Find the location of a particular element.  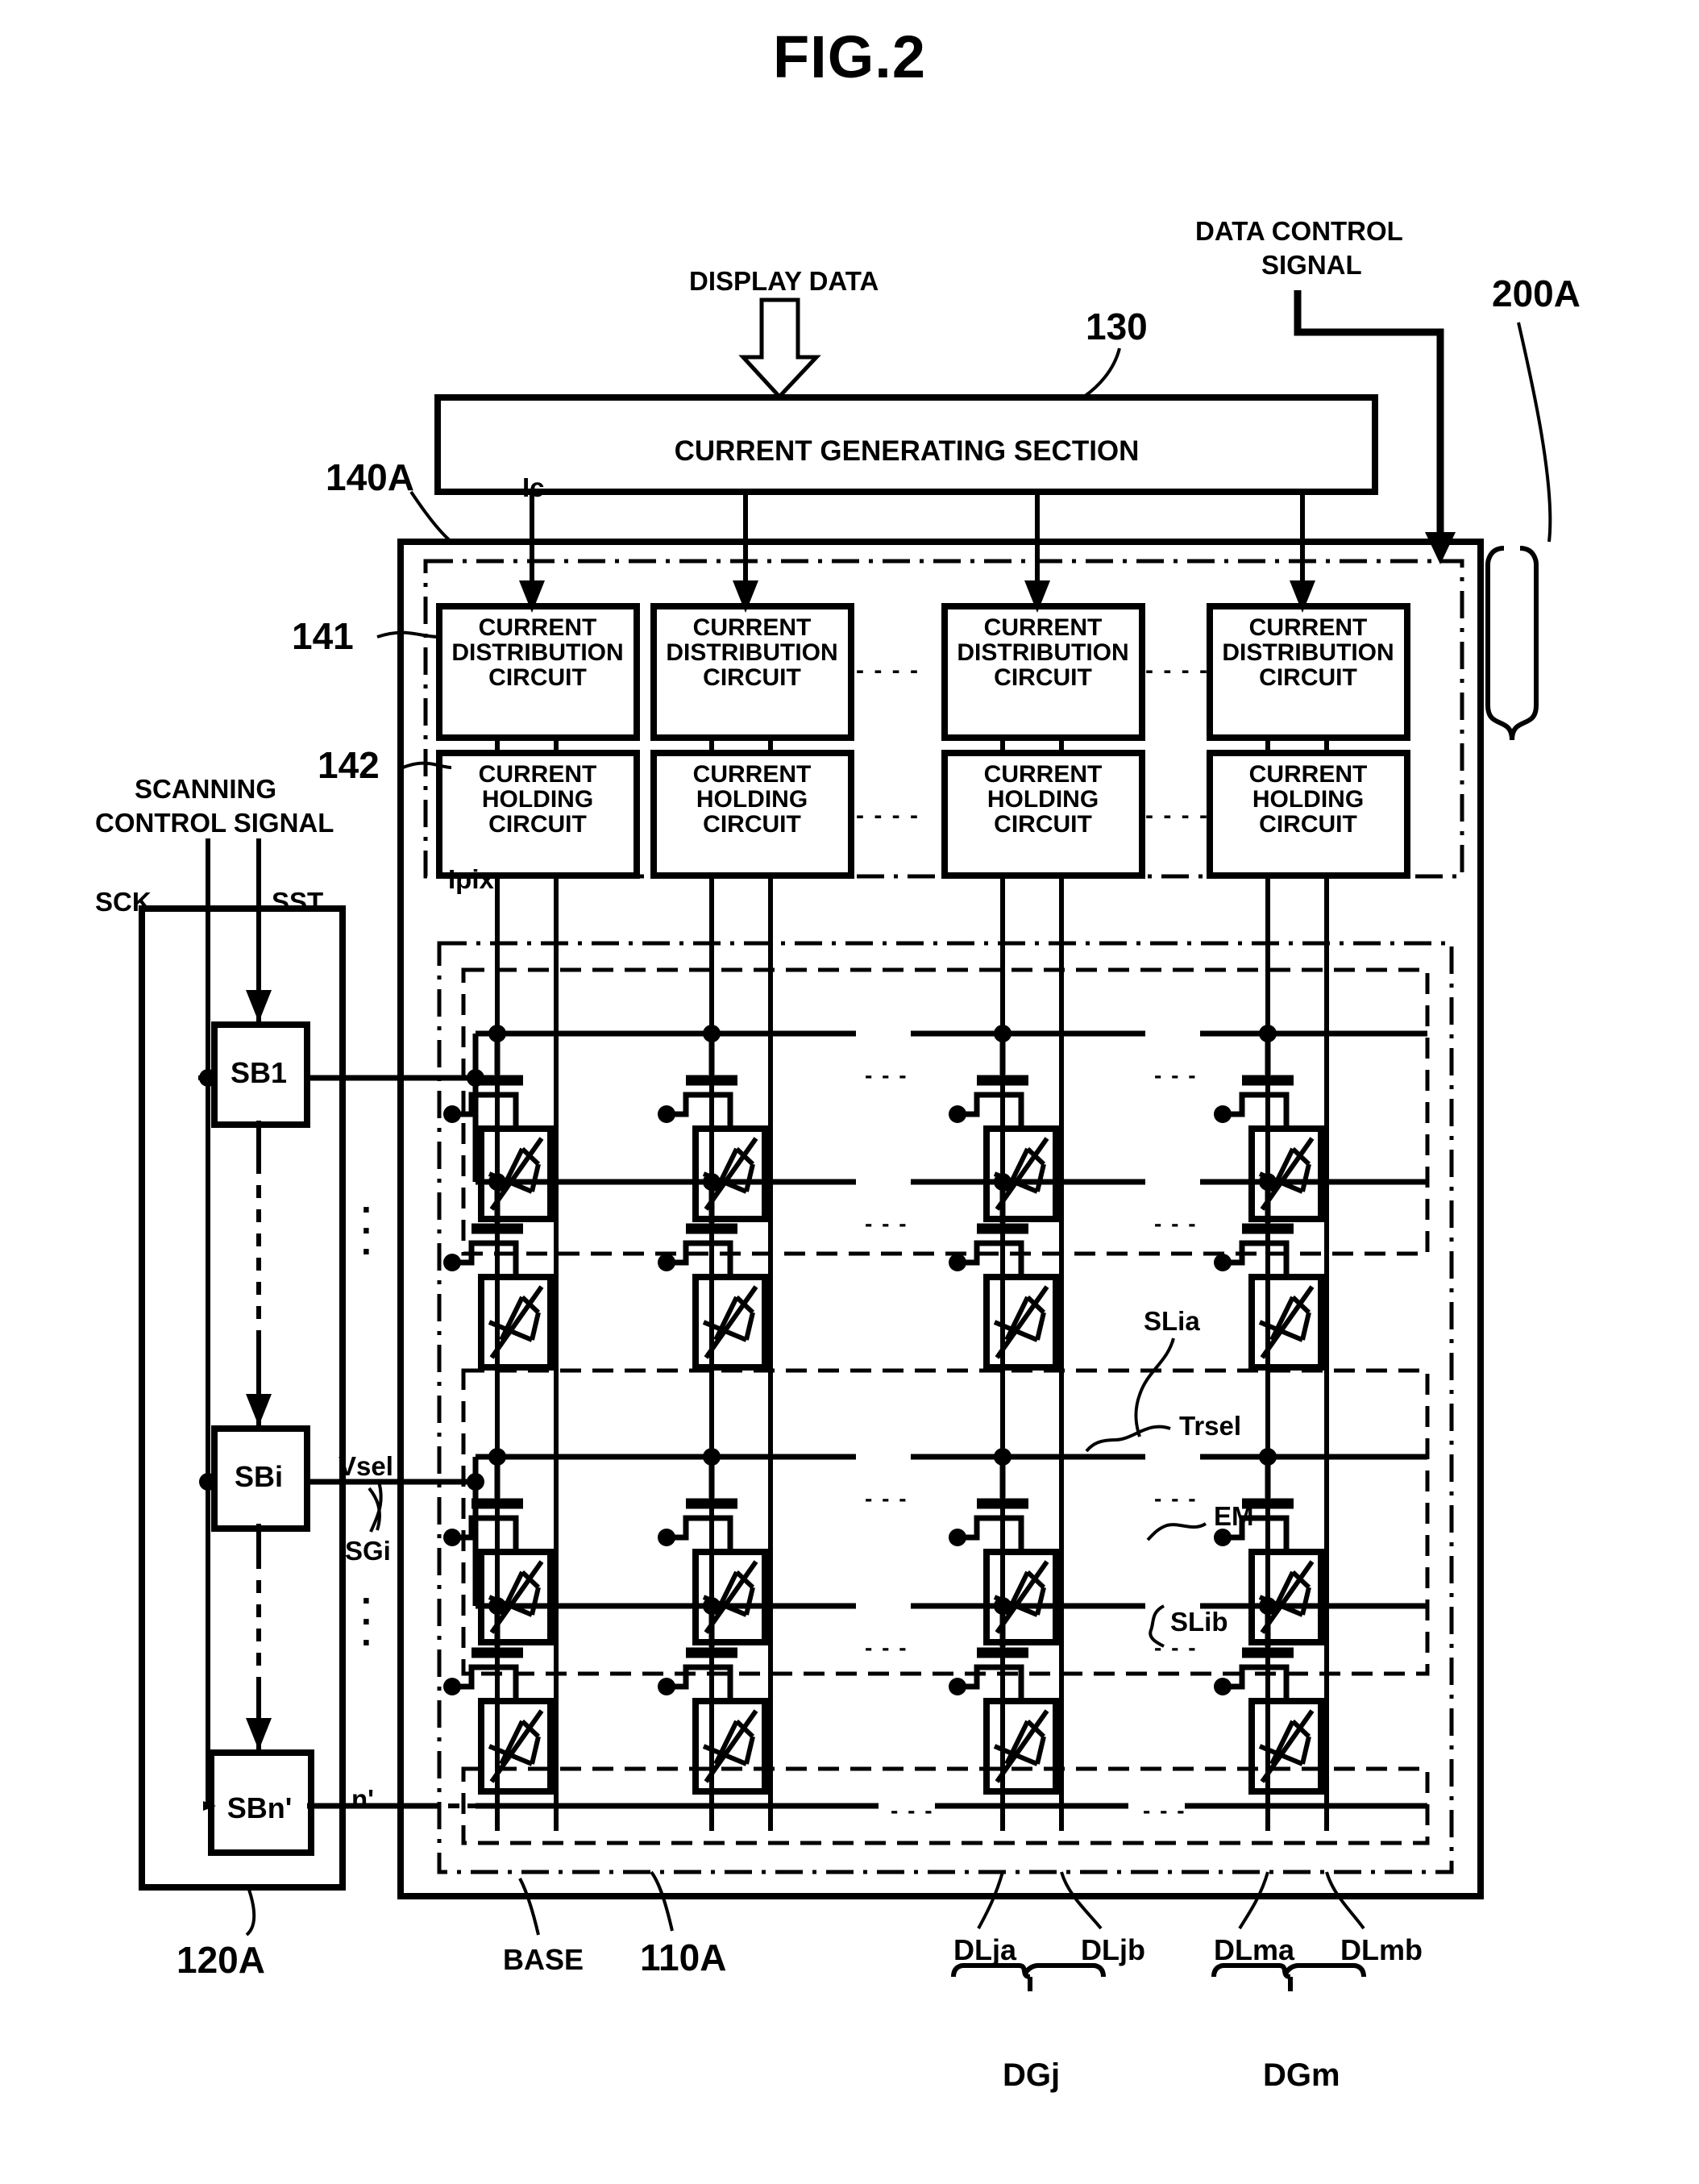

leader-140A is located at coordinates (431, 516).